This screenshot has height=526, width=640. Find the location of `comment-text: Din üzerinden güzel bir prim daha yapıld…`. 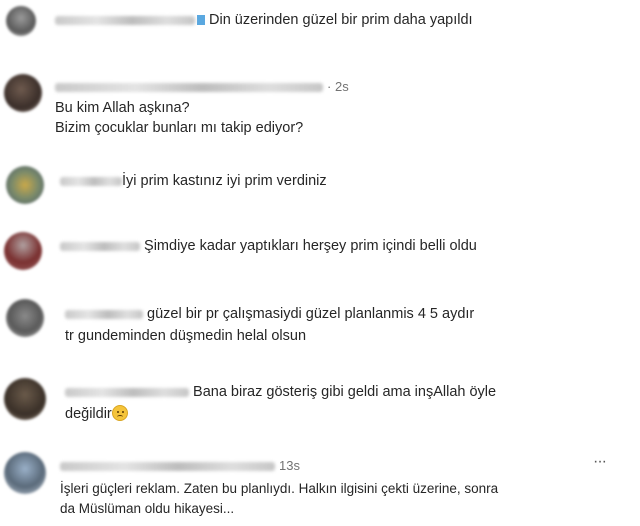

comment-text: Din üzerinden güzel bir prim daha yapıld… is located at coordinates (341, 20).